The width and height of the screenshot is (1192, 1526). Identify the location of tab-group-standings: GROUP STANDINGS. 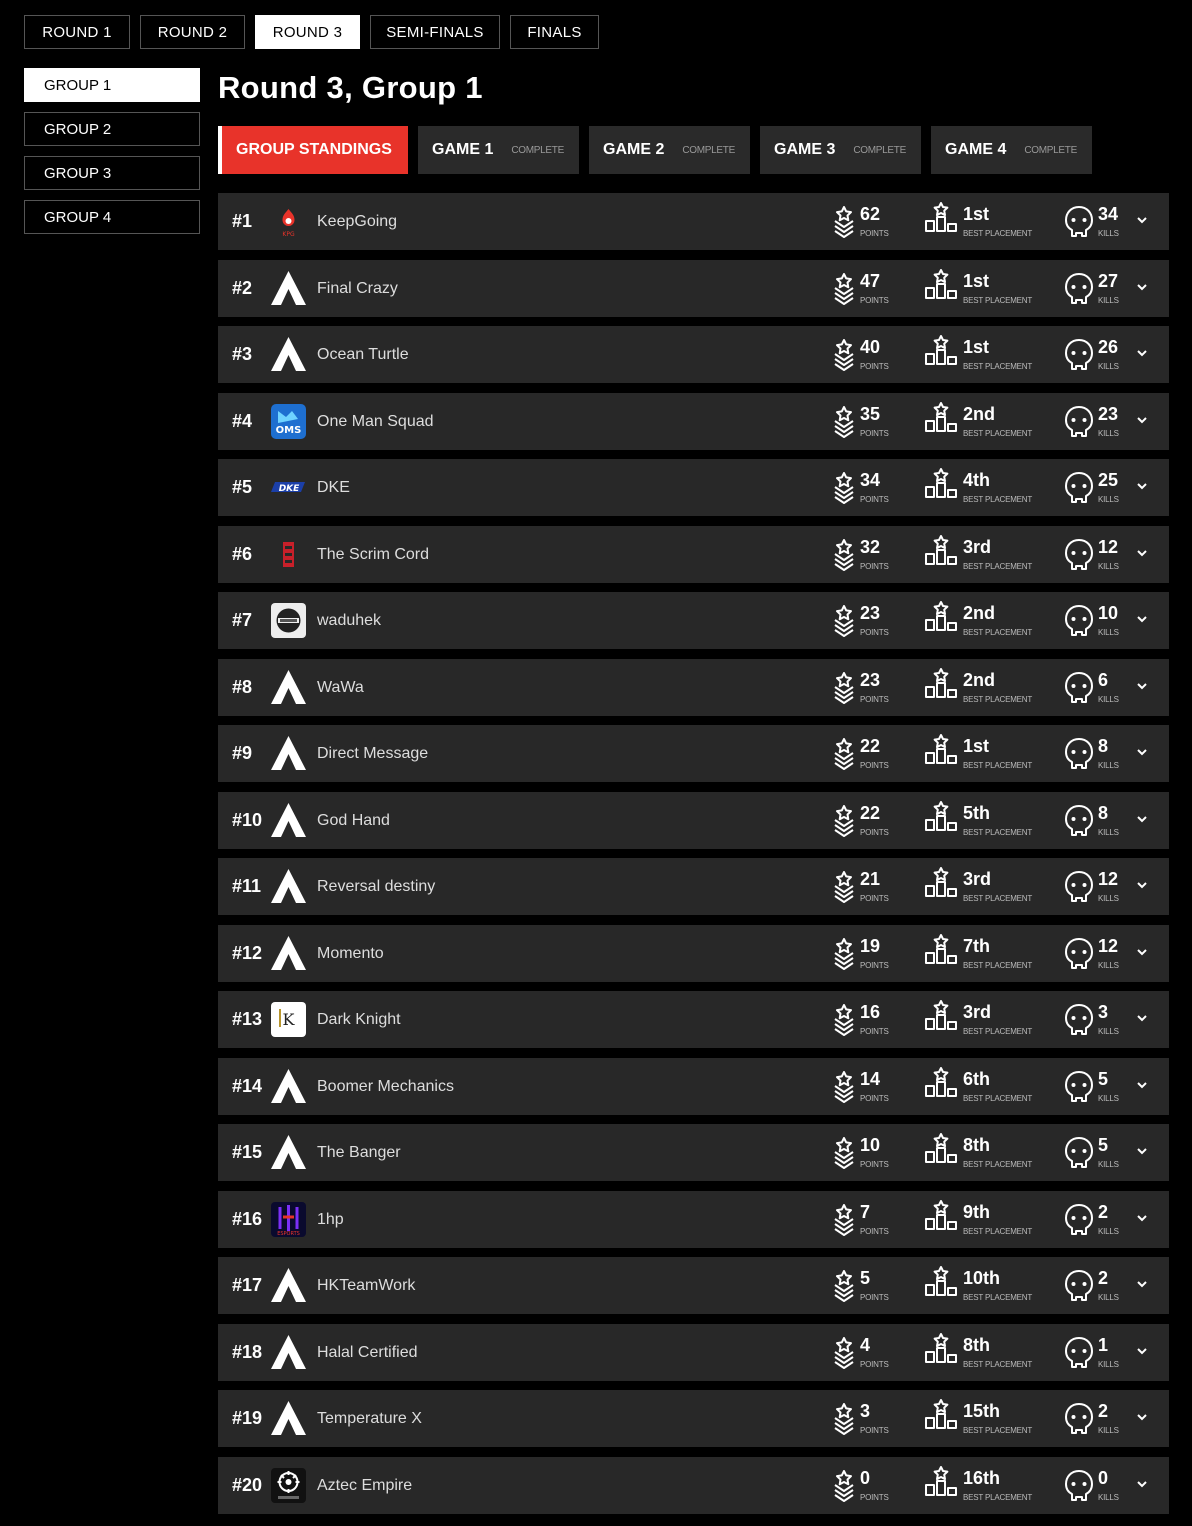
(313, 150).